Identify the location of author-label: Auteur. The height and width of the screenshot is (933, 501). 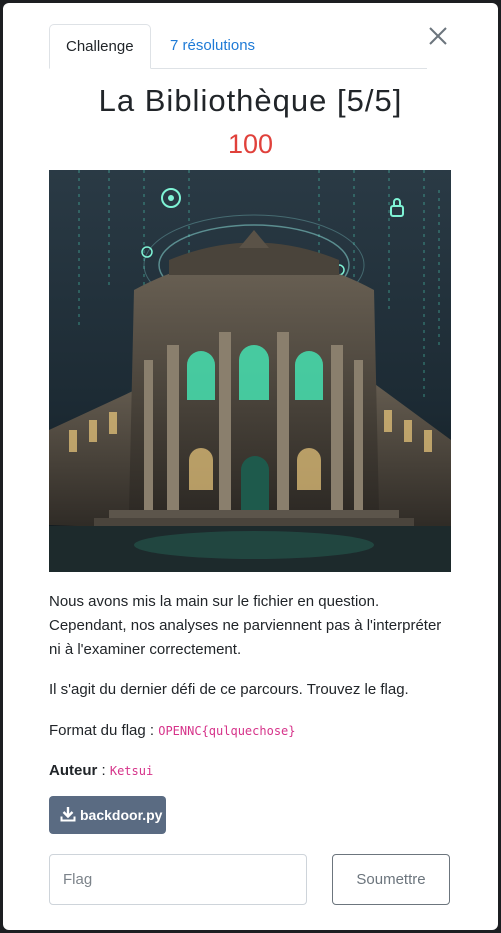
(73, 770).